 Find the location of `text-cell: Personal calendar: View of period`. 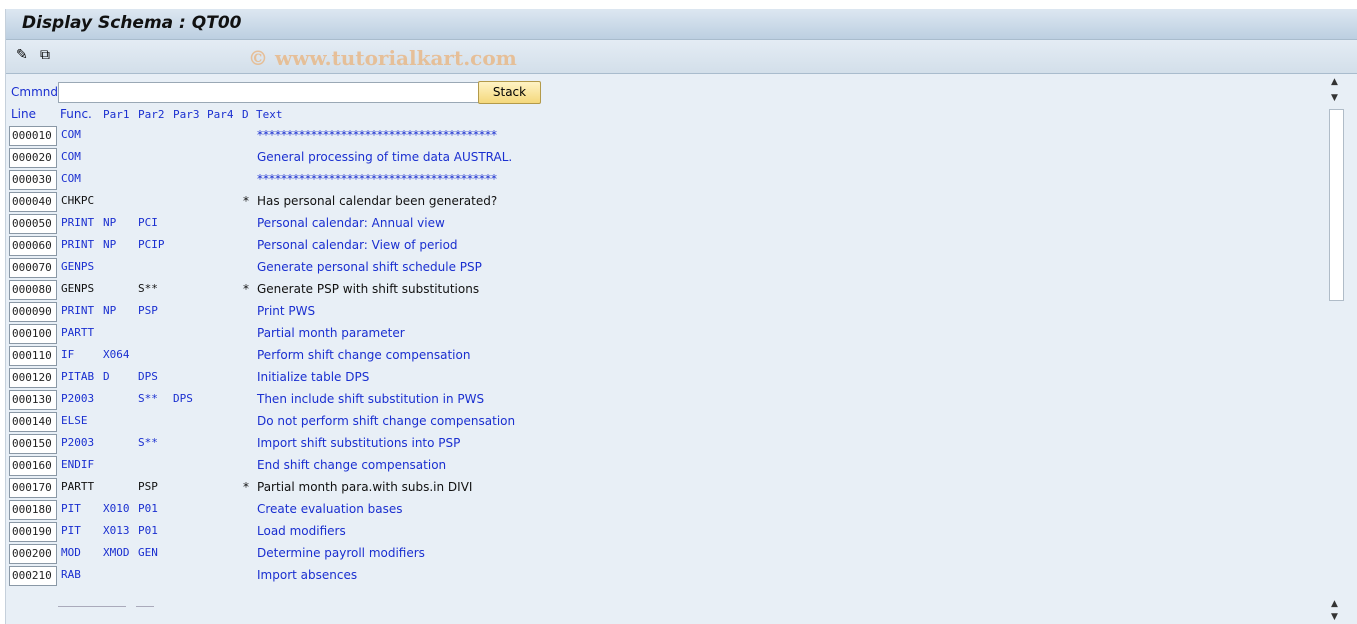

text-cell: Personal calendar: View of period is located at coordinates (357, 245).